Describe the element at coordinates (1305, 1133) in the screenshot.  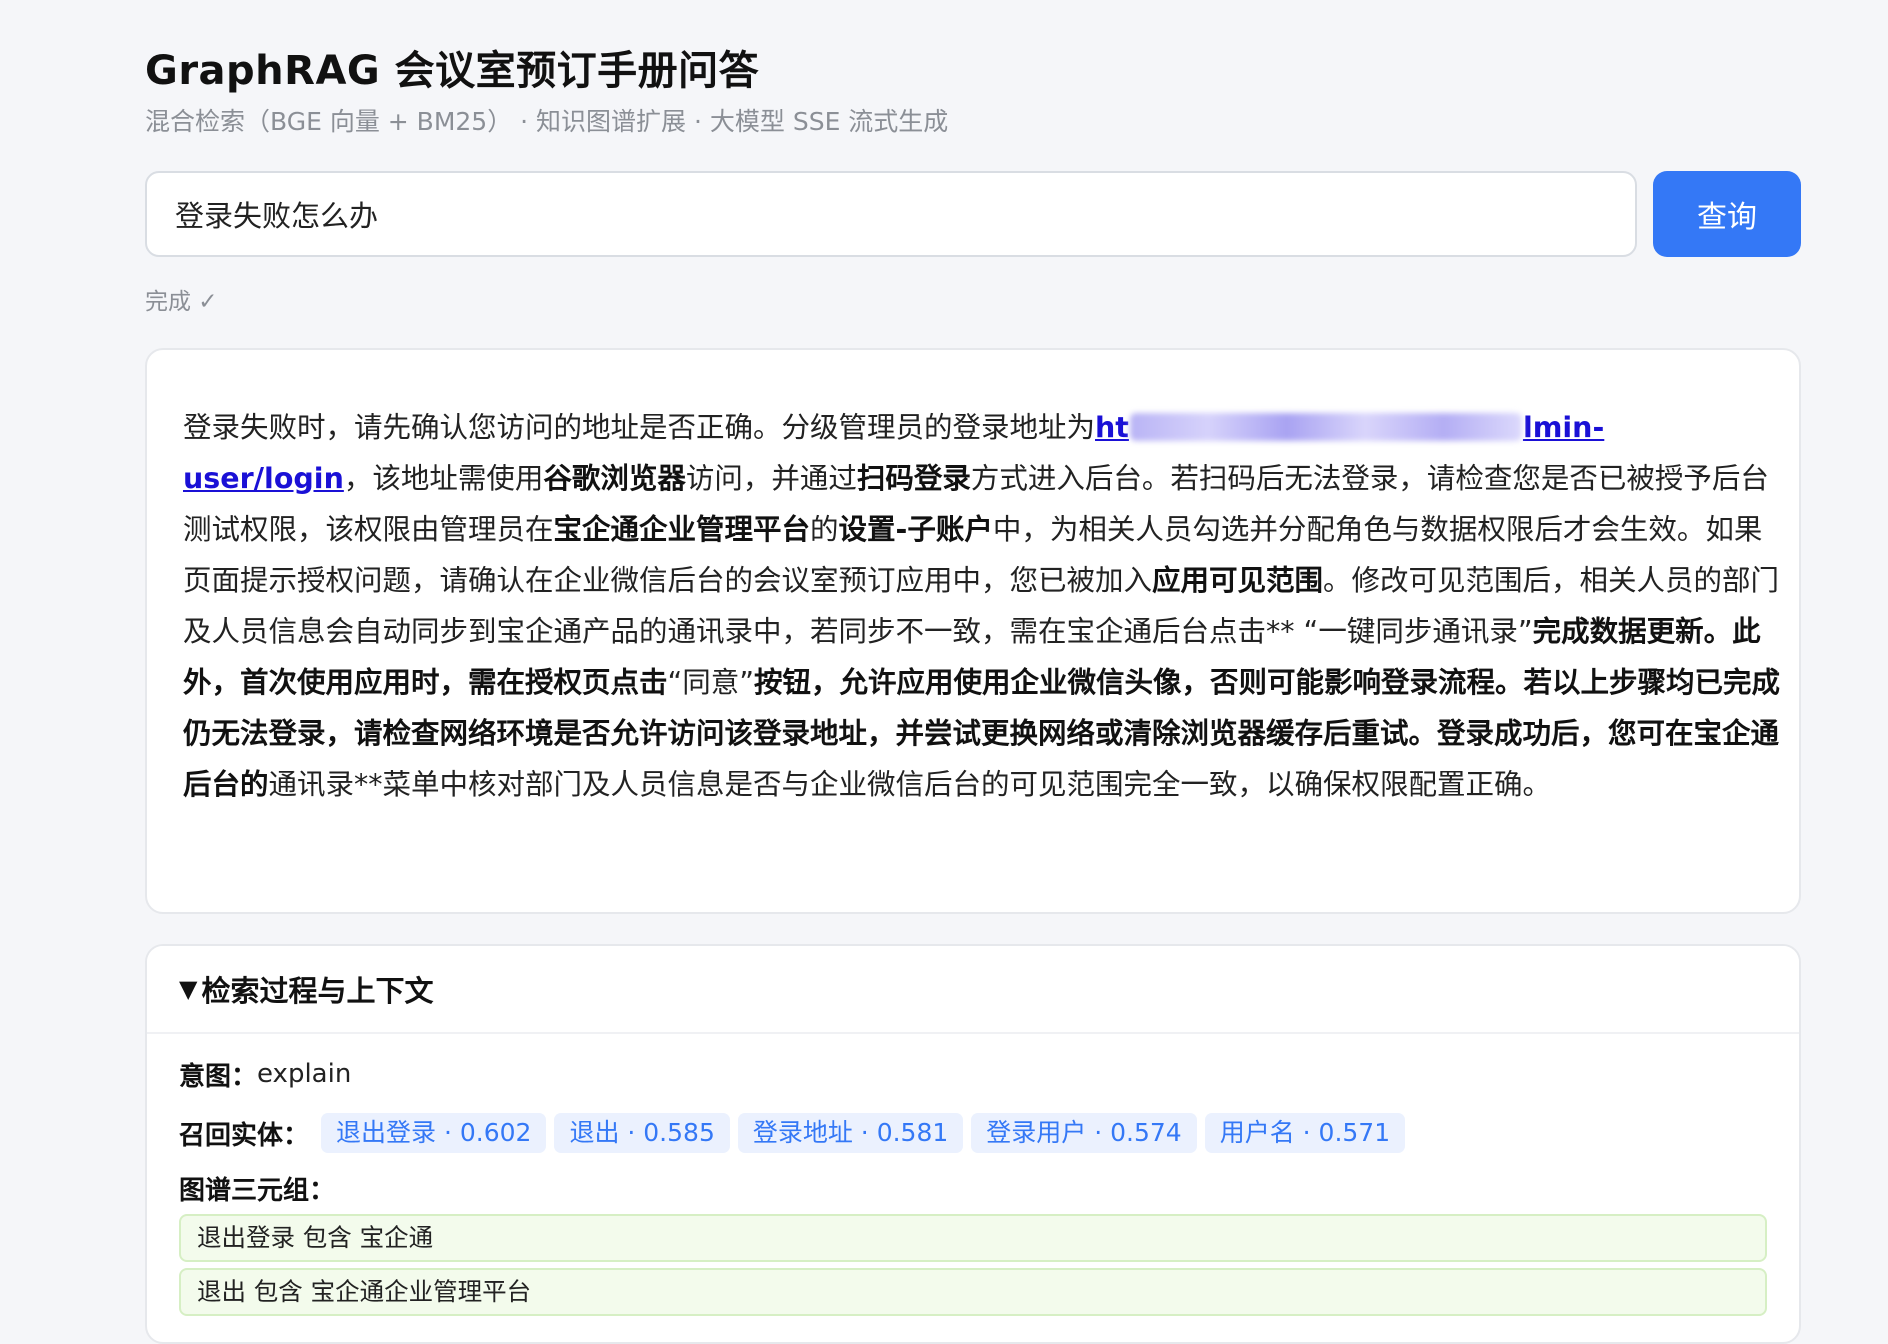
I see `entity-chip: 用户名 · 0.571` at that location.